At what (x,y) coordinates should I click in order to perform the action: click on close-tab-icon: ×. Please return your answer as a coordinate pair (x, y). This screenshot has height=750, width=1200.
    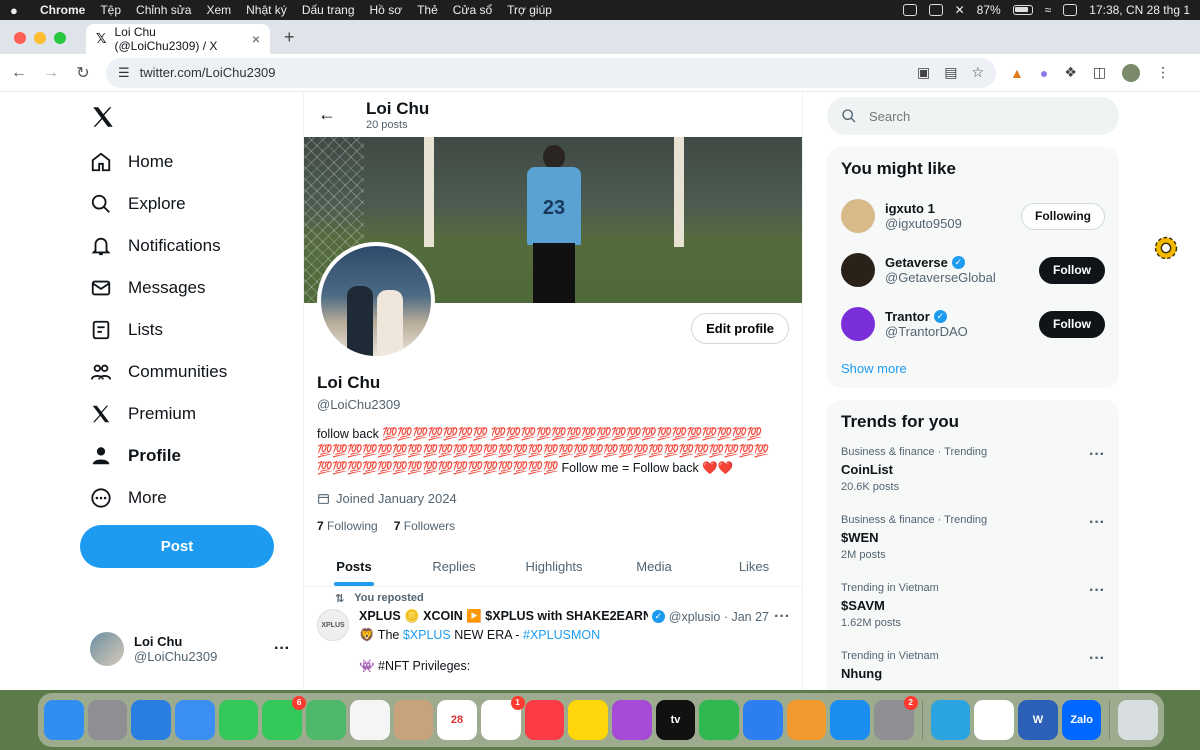
    Looking at the image, I should click on (256, 39).